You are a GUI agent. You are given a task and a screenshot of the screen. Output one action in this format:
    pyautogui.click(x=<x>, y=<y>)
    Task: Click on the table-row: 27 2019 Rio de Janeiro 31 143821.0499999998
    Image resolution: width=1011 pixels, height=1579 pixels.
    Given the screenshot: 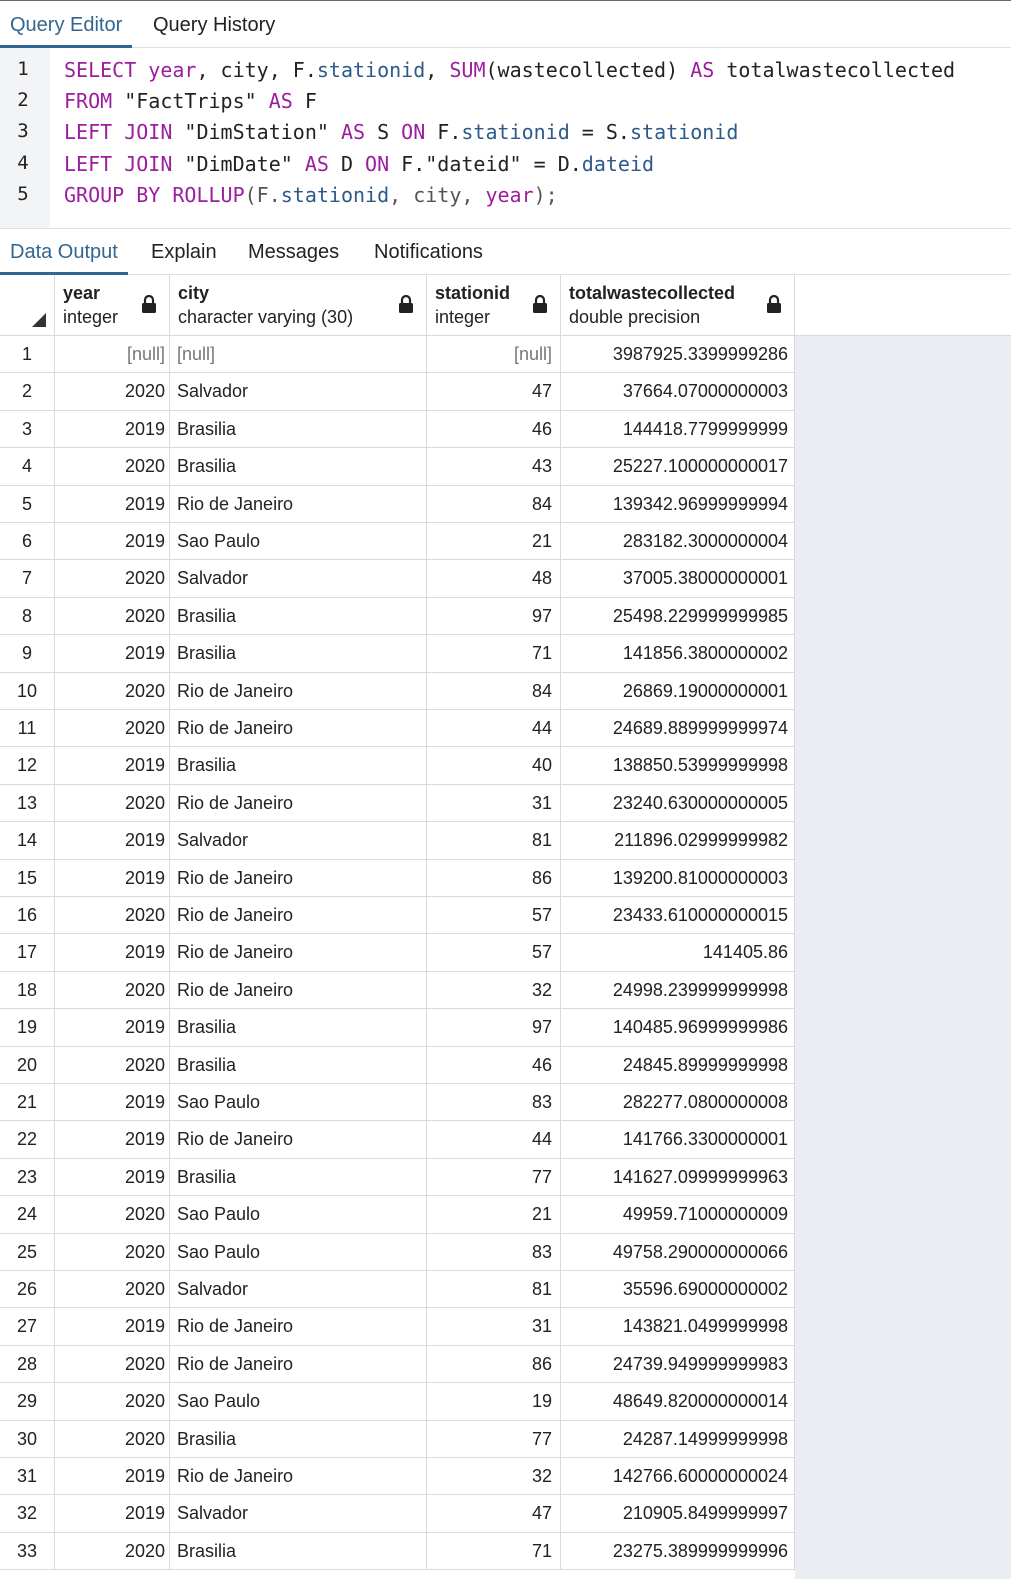 What is the action you would take?
    pyautogui.click(x=397, y=1327)
    